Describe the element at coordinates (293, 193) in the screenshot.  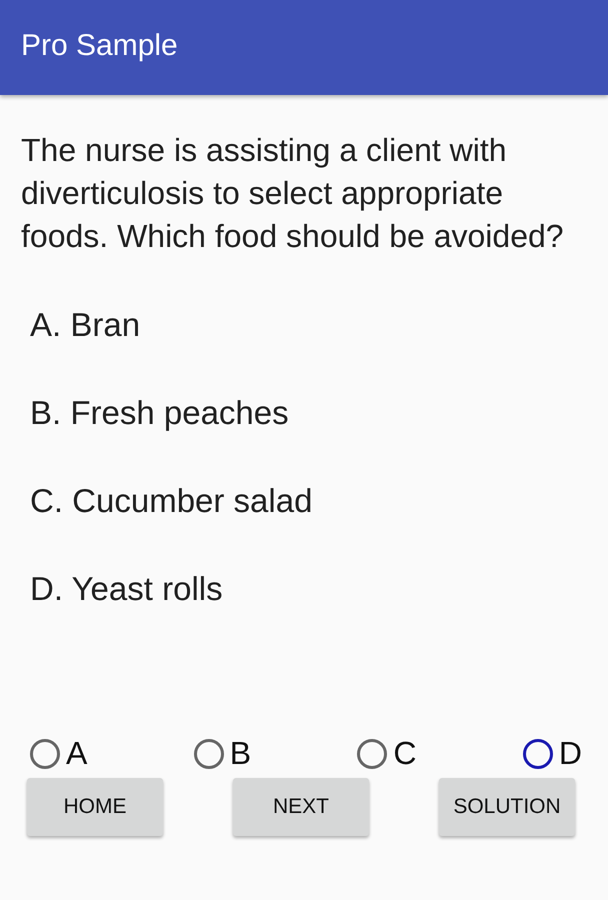
I see `question-text: The nurse is assisting a client with diverticulosis to select appropriate foods. Which food should be avoided?` at that location.